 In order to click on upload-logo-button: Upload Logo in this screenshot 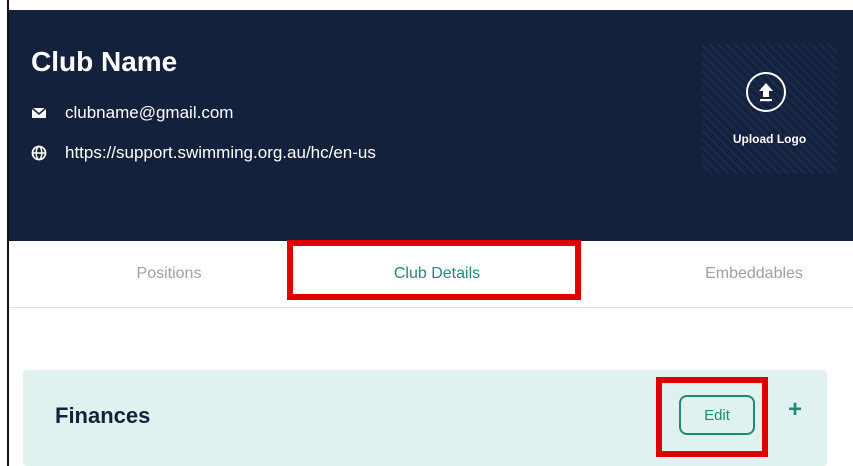, I will do `click(769, 109)`.